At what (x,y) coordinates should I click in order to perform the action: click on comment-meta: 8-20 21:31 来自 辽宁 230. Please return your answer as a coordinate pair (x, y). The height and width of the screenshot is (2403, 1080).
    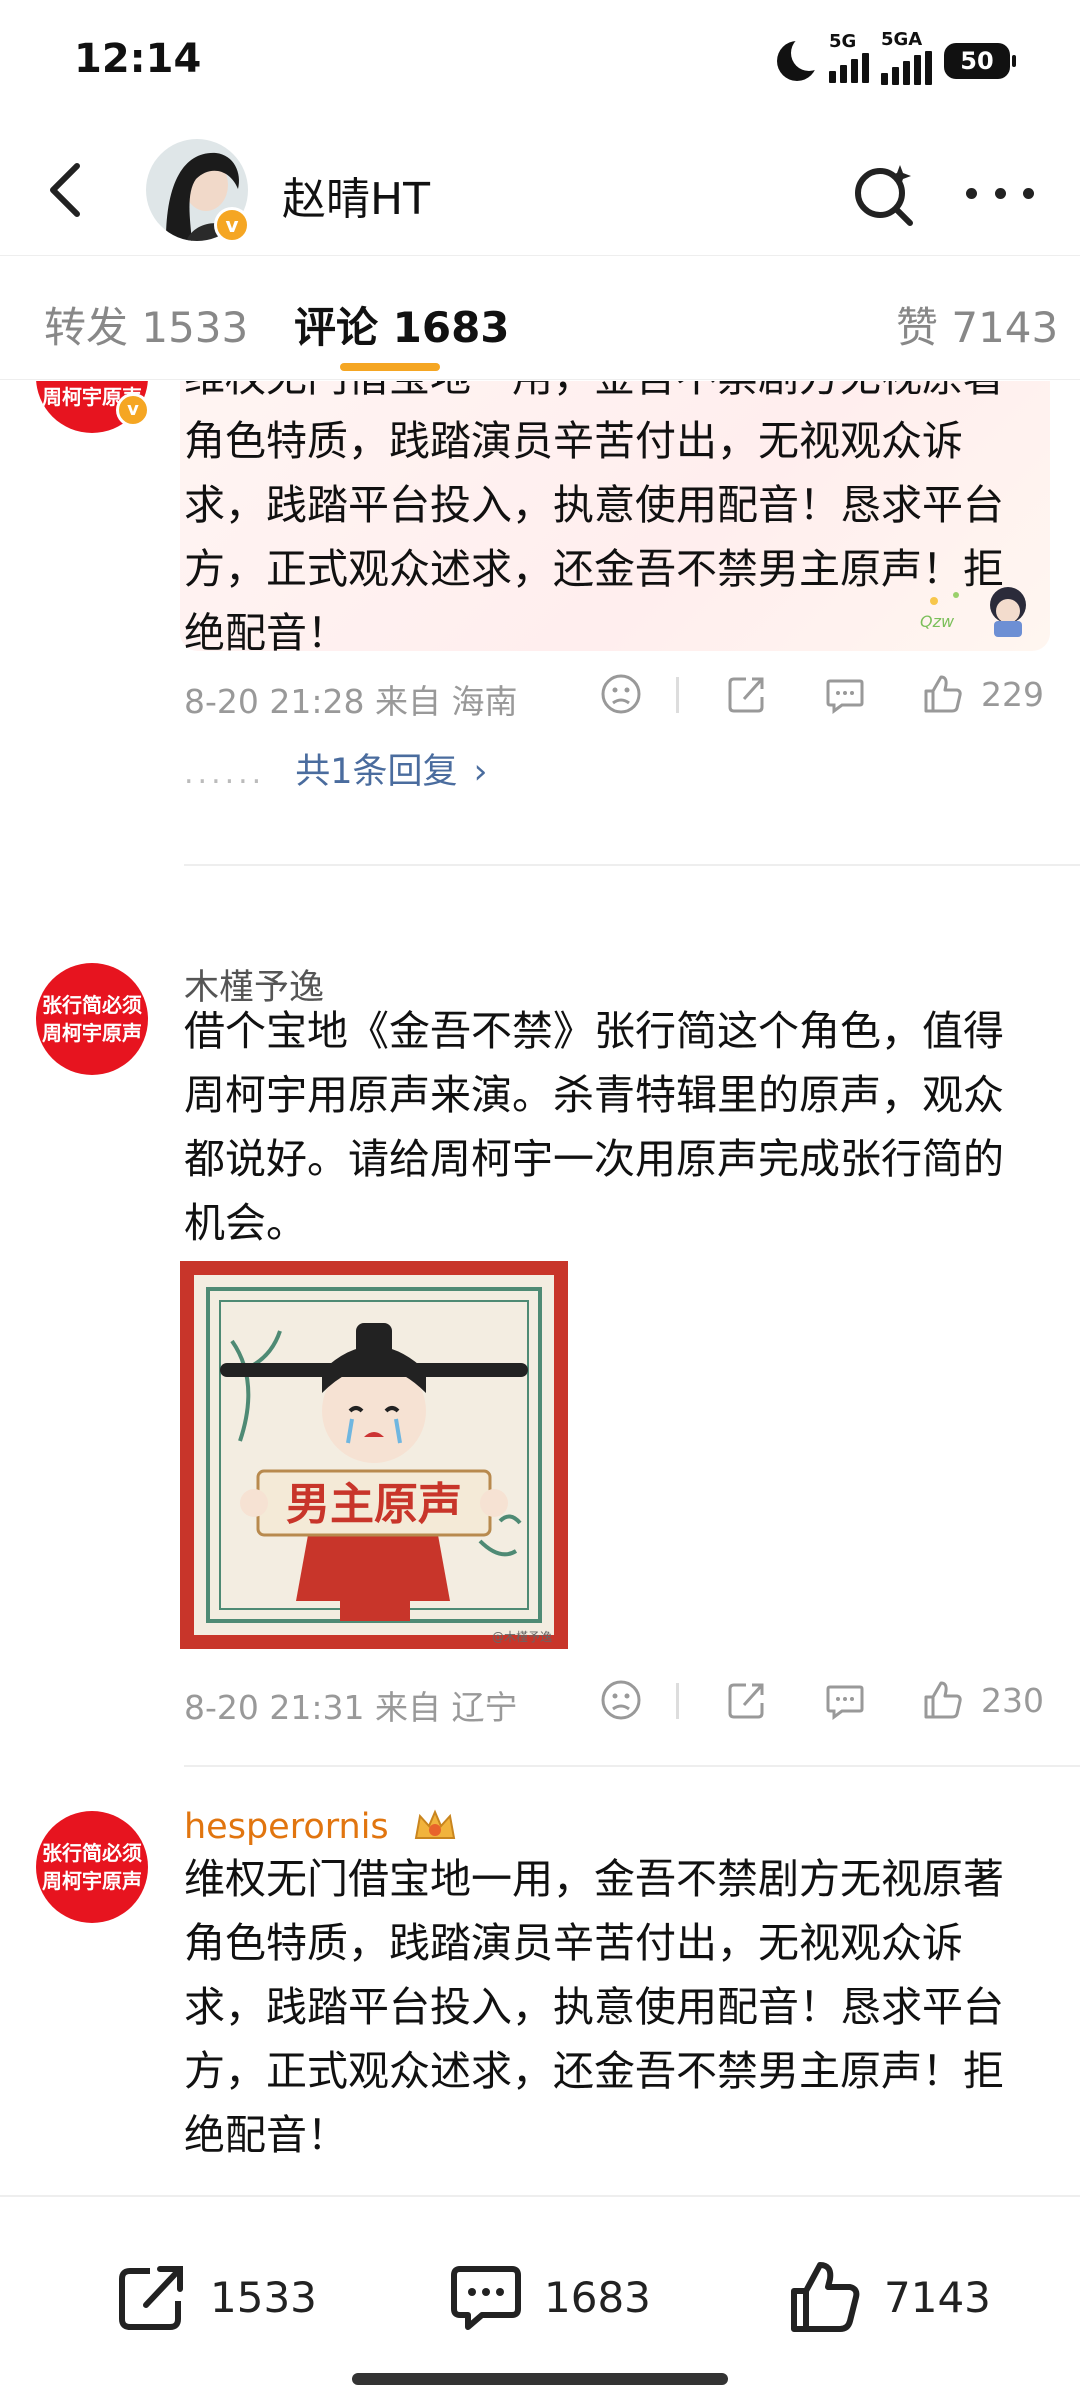
    Looking at the image, I should click on (614, 1699).